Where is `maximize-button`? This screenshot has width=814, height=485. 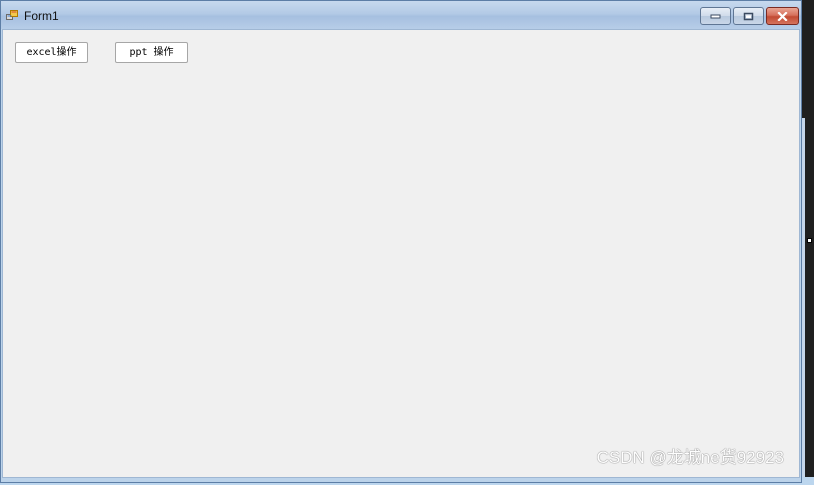 maximize-button is located at coordinates (748, 16).